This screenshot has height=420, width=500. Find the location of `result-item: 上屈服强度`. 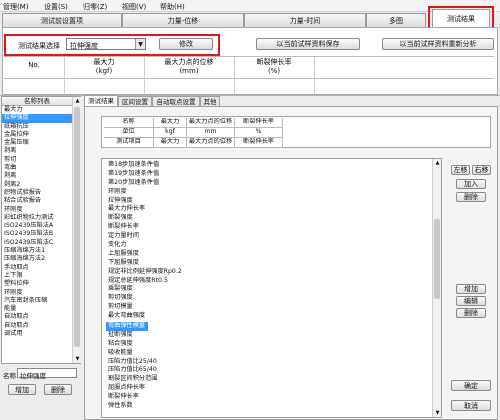

result-item: 上屈服强度 is located at coordinates (267, 254).